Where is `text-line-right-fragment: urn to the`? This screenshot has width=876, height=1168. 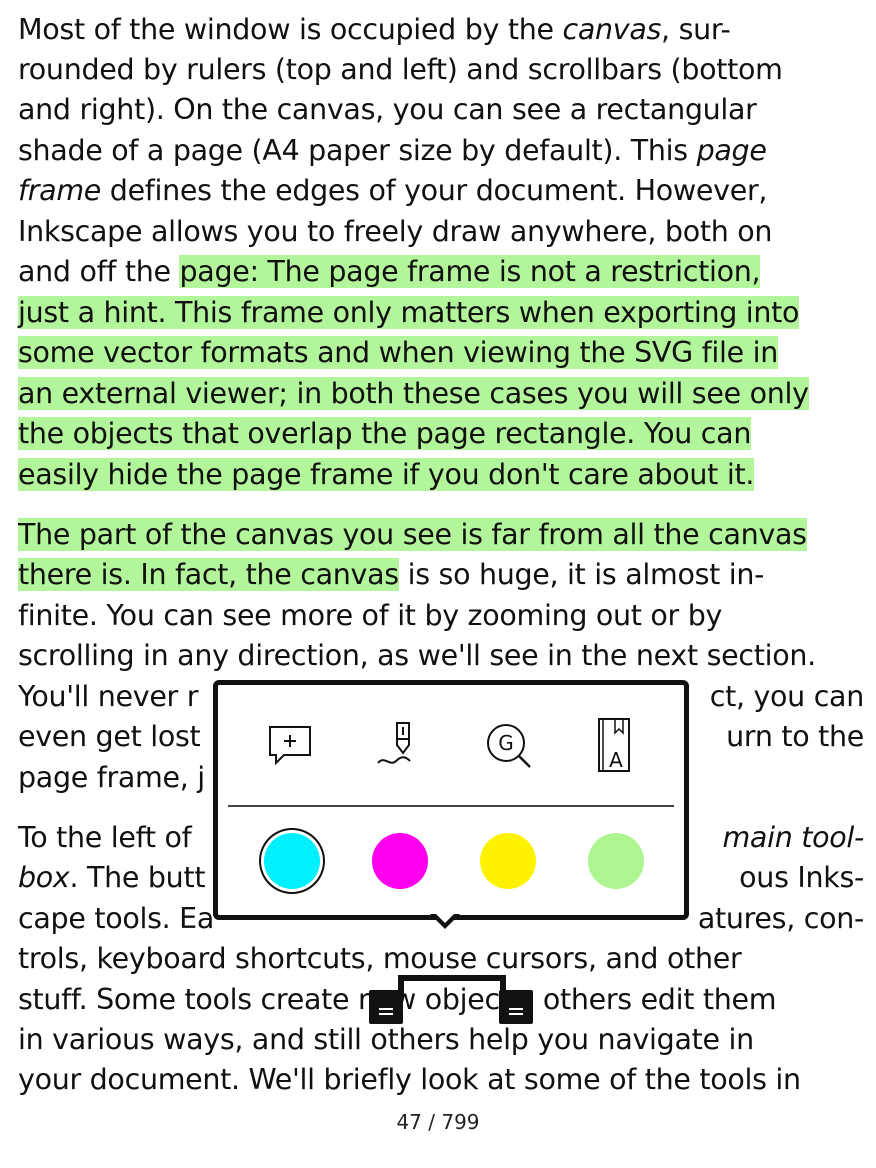
text-line-right-fragment: urn to the is located at coordinates (795, 737).